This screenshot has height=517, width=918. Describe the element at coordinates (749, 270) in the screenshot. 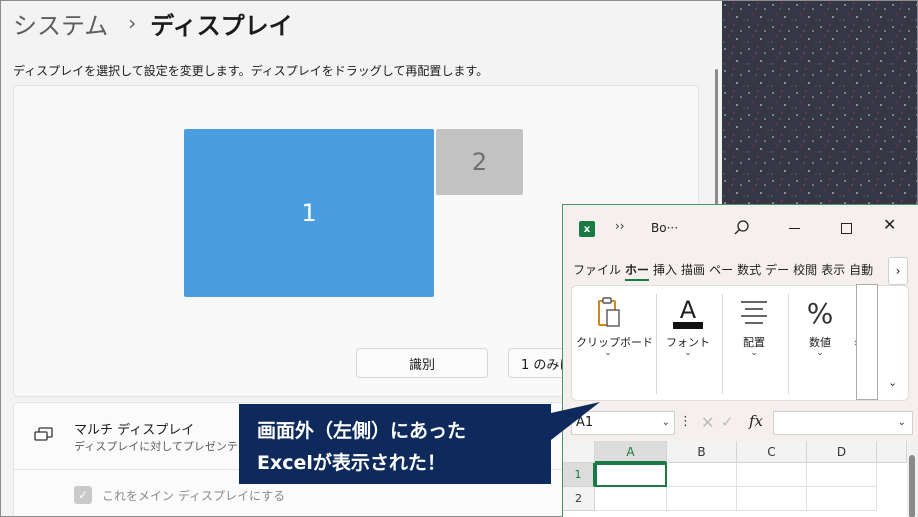

I see `tab-formulas: 数式` at that location.